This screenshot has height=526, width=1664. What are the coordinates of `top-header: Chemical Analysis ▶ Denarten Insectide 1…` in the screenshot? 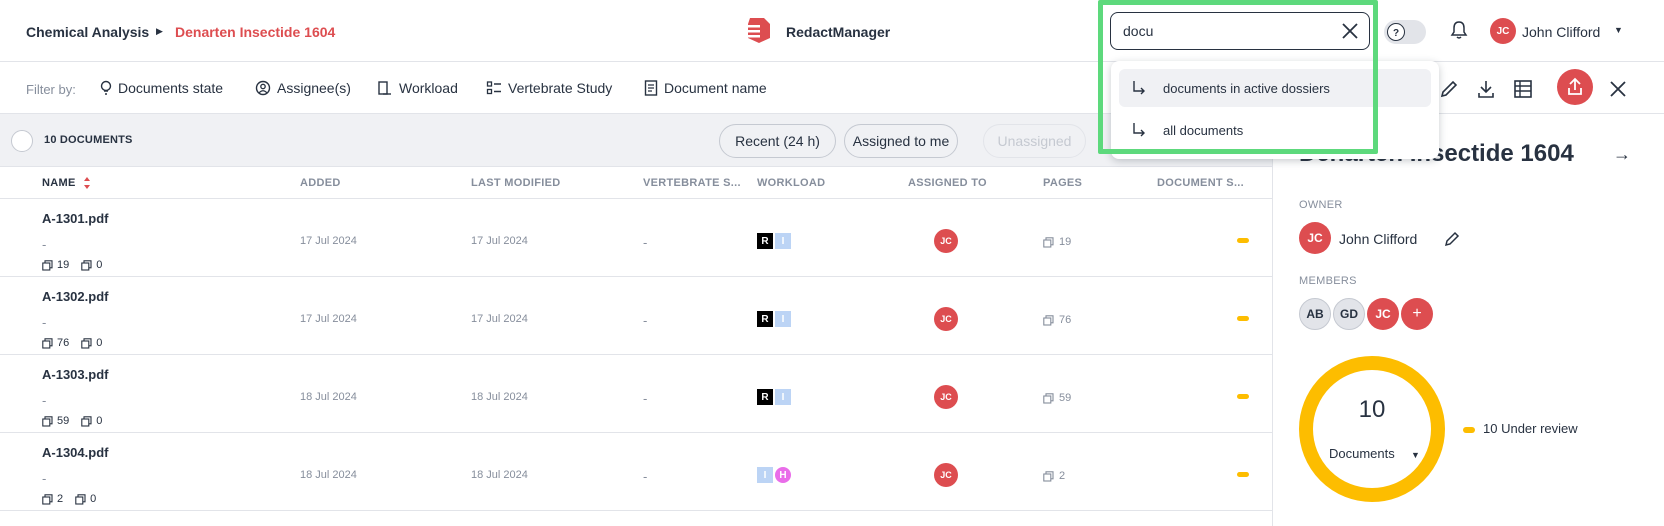 It's located at (832, 31).